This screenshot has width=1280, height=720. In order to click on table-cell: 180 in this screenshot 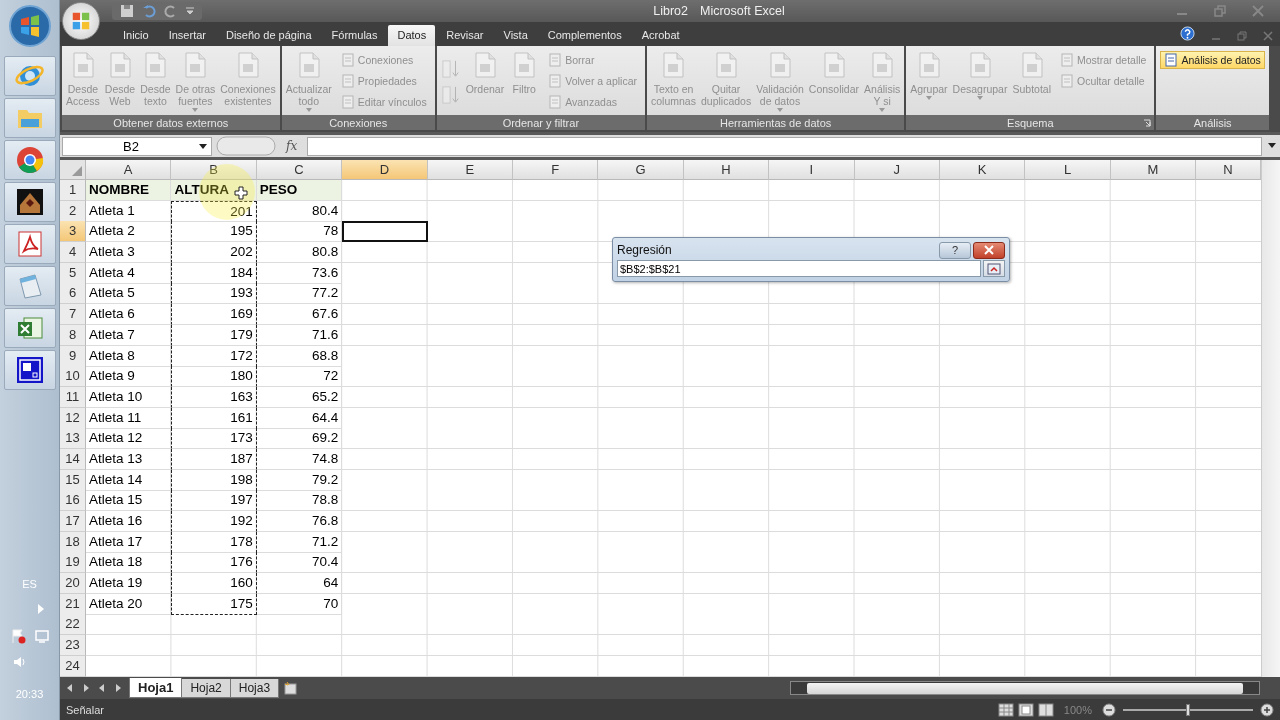, I will do `click(214, 377)`.